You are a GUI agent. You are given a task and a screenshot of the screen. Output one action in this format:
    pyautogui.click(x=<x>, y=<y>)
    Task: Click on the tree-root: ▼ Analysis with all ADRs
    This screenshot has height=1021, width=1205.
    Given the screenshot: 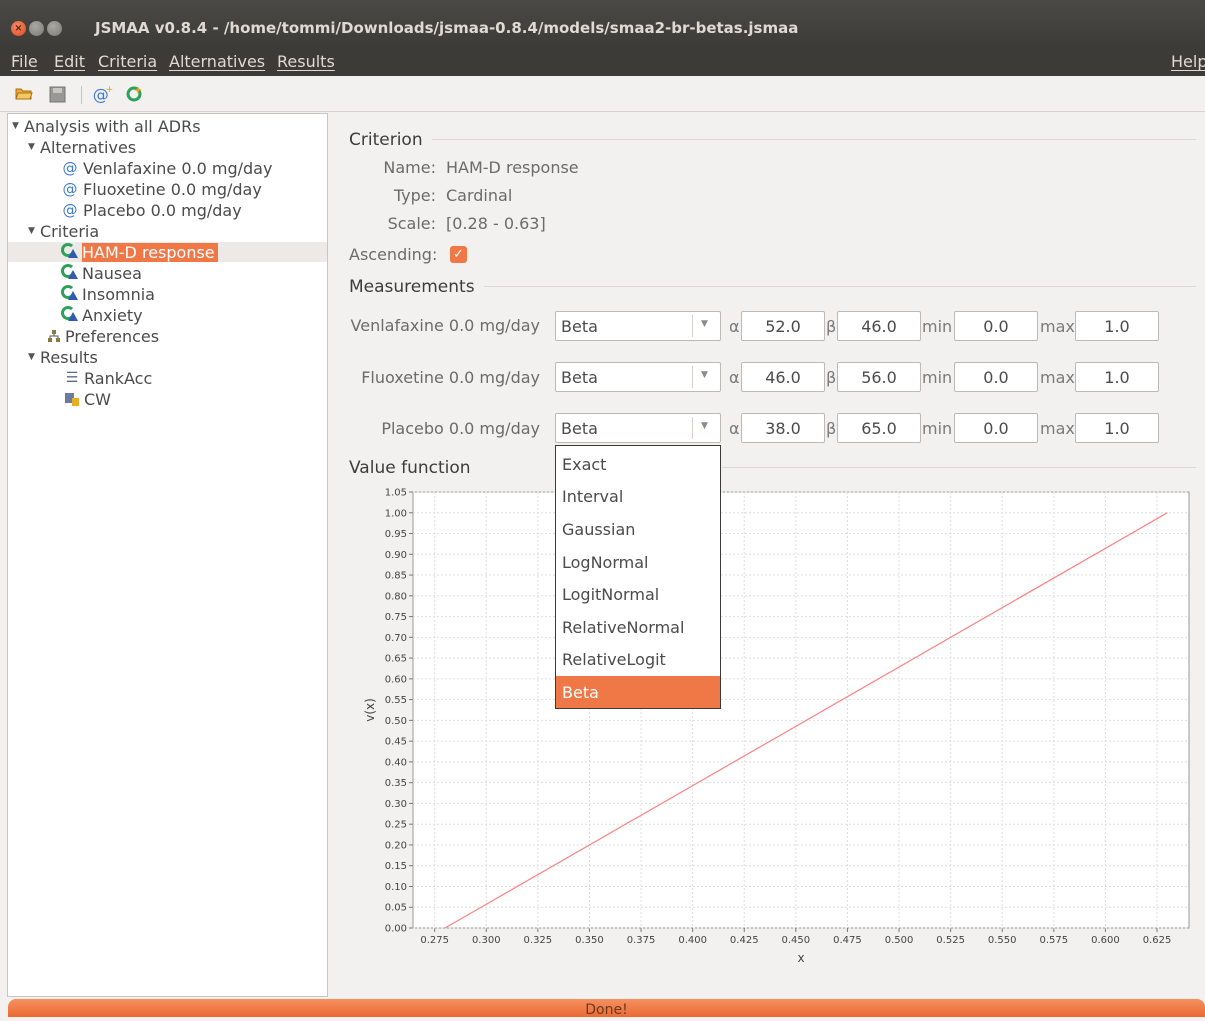 What is the action you would take?
    pyautogui.click(x=106, y=126)
    